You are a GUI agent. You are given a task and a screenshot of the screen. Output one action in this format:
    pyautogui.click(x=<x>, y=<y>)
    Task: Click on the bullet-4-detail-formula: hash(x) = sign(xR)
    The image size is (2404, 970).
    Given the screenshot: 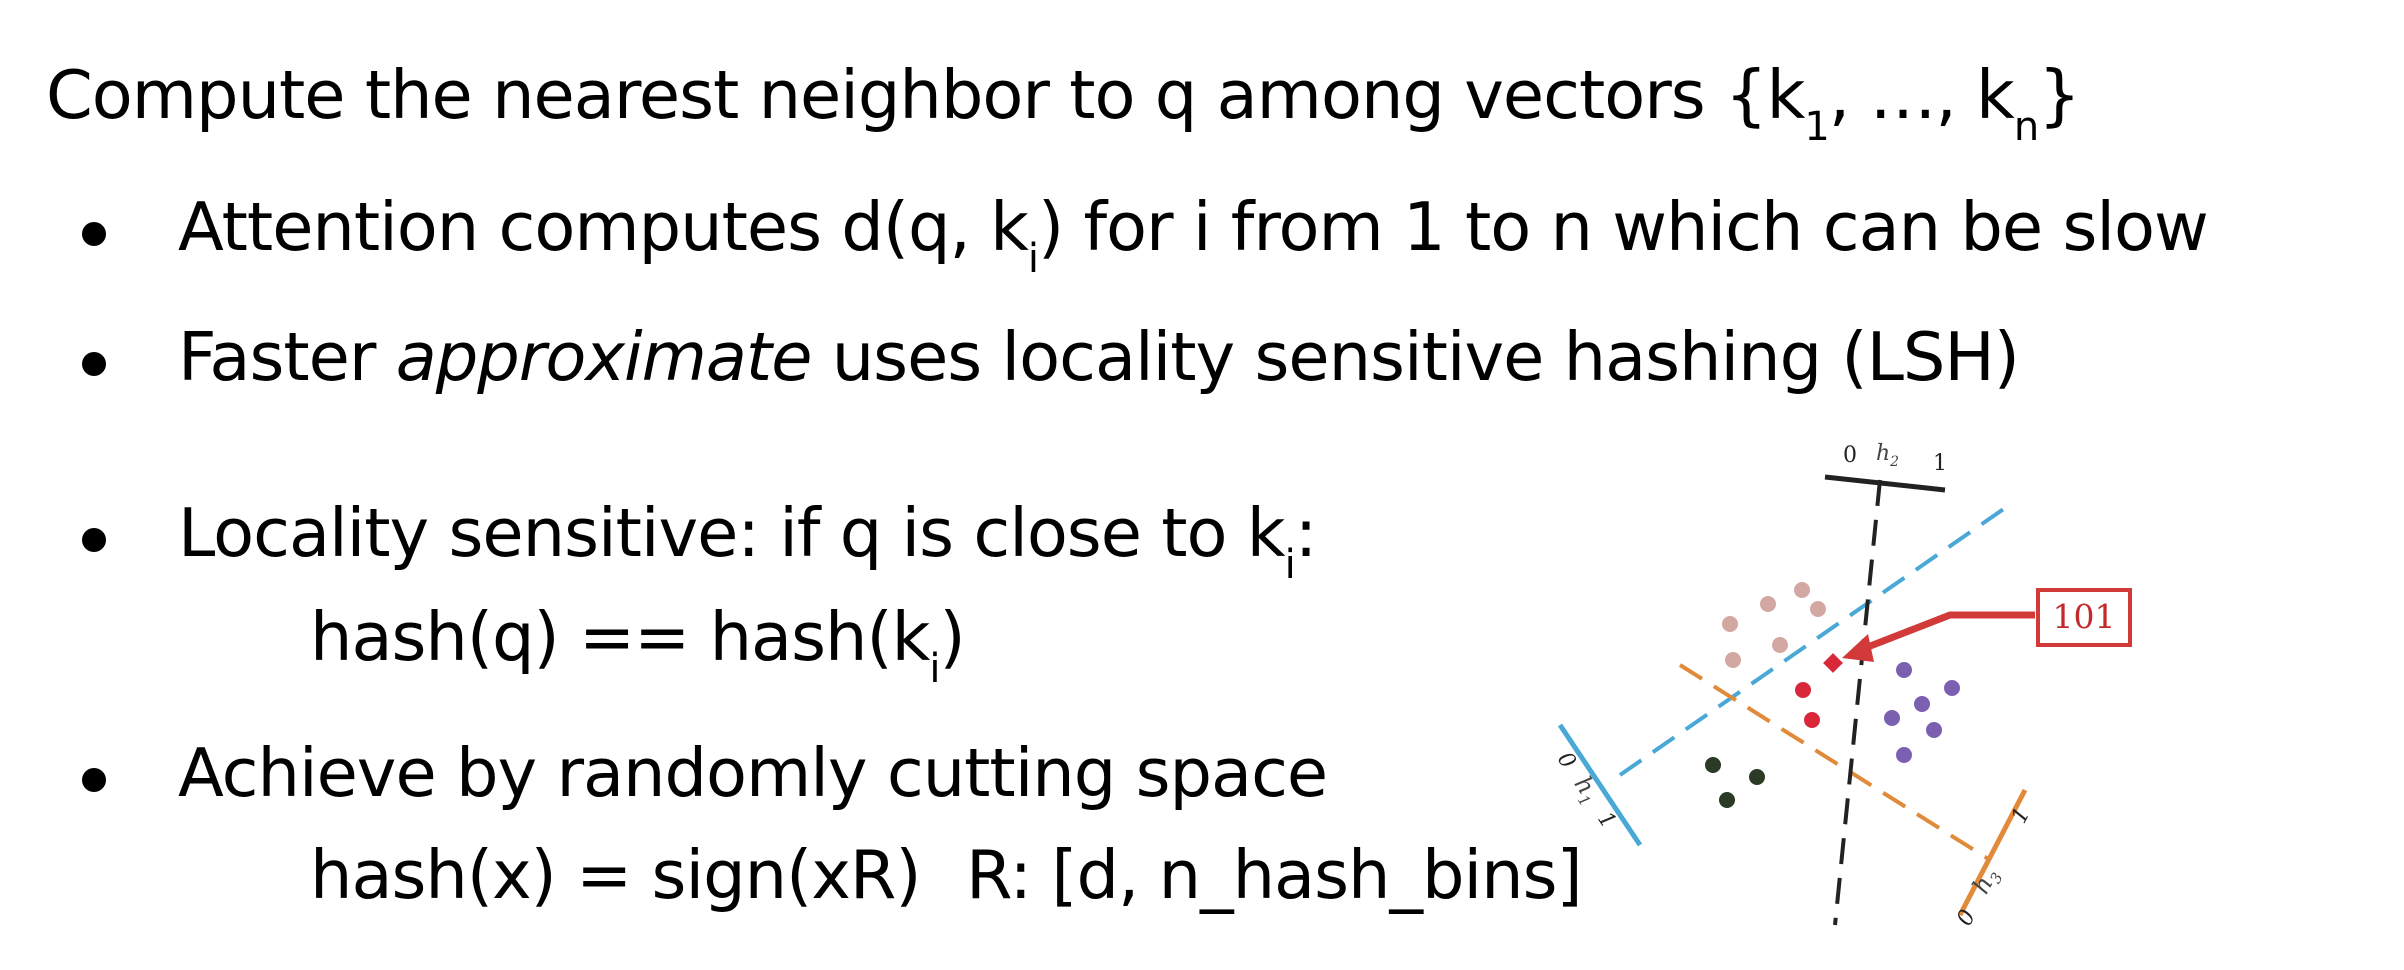 What is the action you would take?
    pyautogui.click(x=616, y=875)
    